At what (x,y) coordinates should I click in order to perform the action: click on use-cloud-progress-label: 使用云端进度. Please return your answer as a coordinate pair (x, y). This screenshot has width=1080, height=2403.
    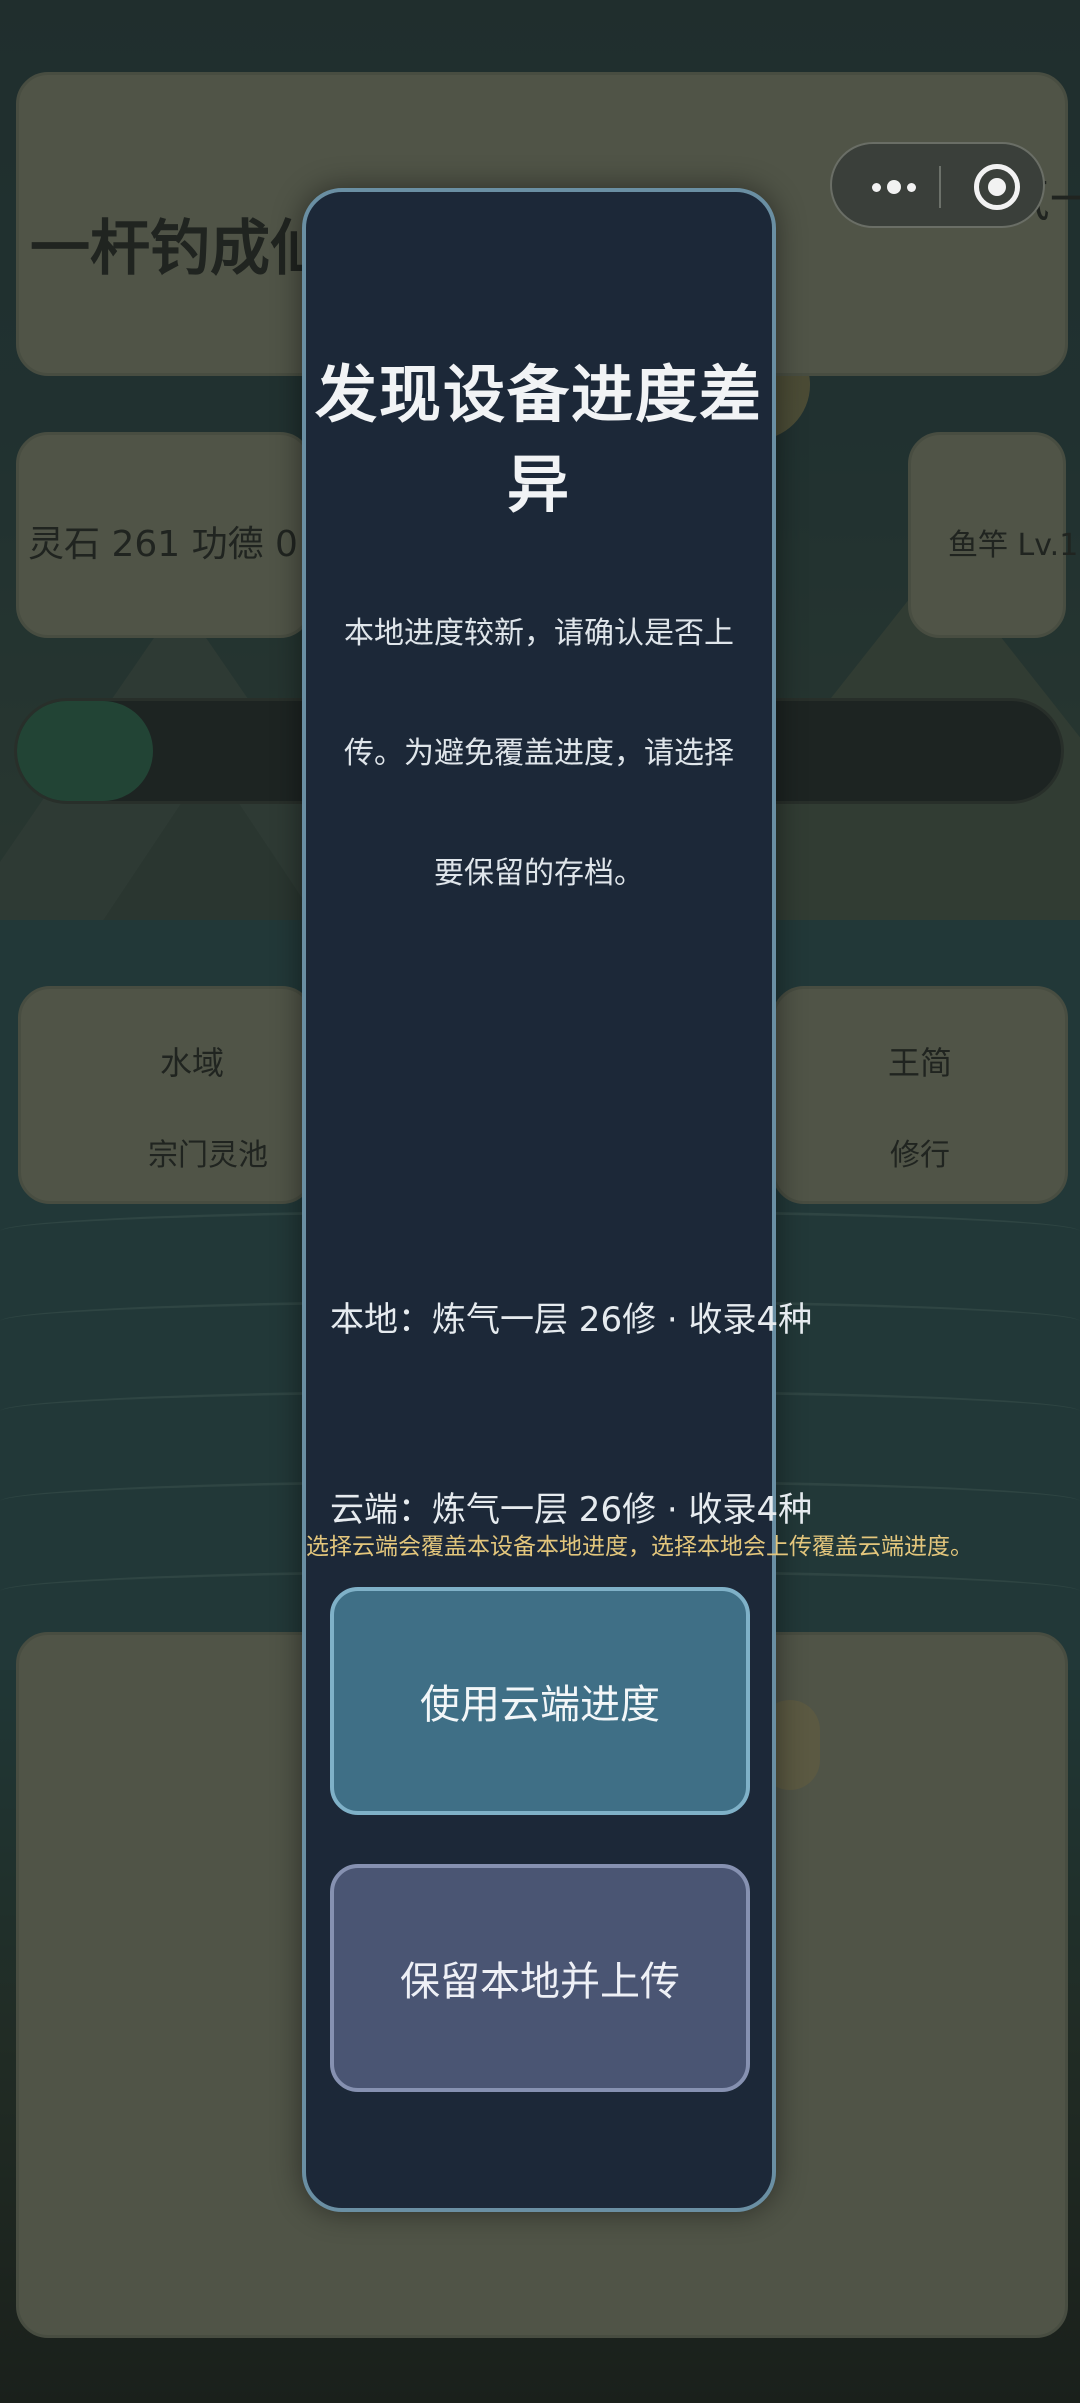
    Looking at the image, I should click on (540, 1705).